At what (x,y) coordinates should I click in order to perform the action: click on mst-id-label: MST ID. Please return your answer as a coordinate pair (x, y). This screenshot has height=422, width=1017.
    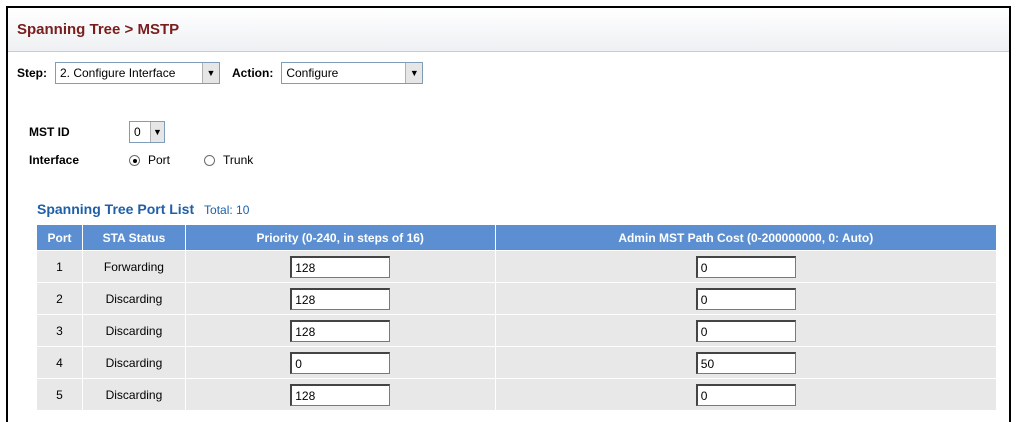
    Looking at the image, I should click on (49, 132).